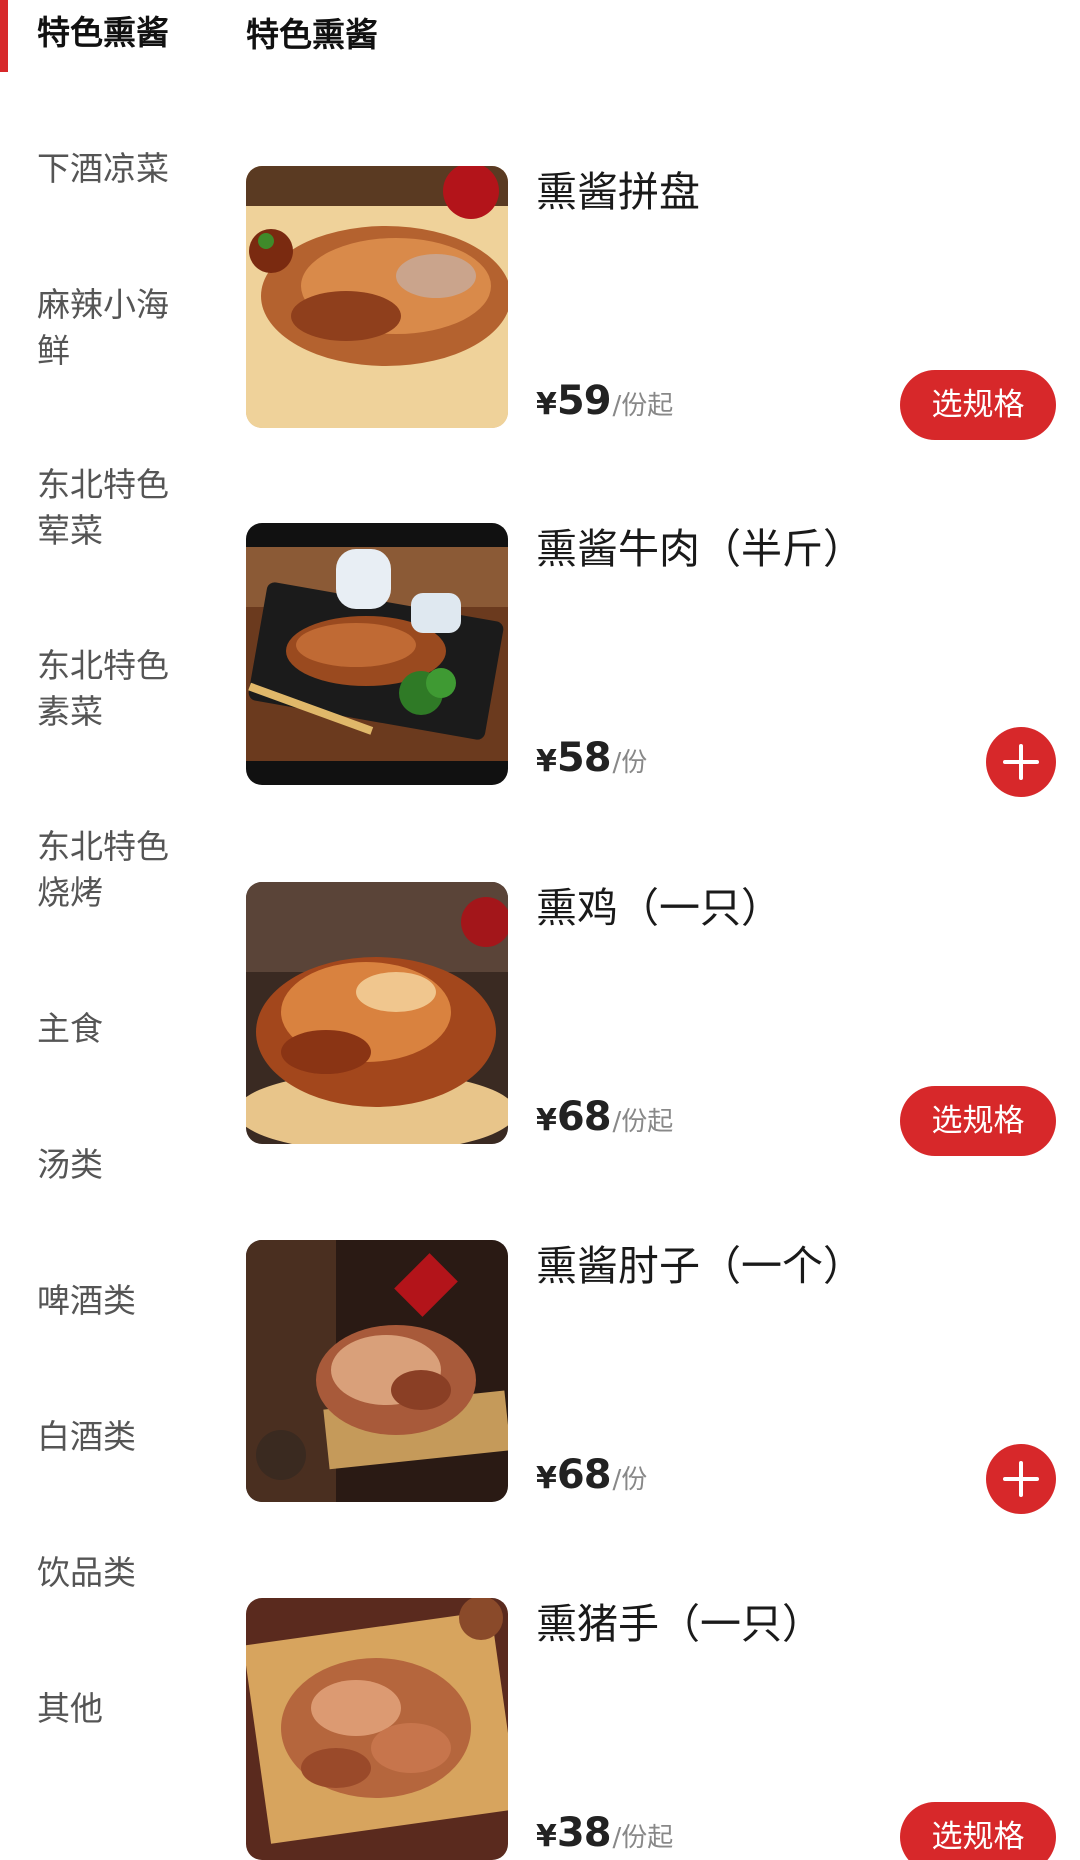 Image resolution: width=1080 pixels, height=1860 pixels. What do you see at coordinates (659, 908) in the screenshot?
I see `product-name: 熏鸡（一只）` at bounding box center [659, 908].